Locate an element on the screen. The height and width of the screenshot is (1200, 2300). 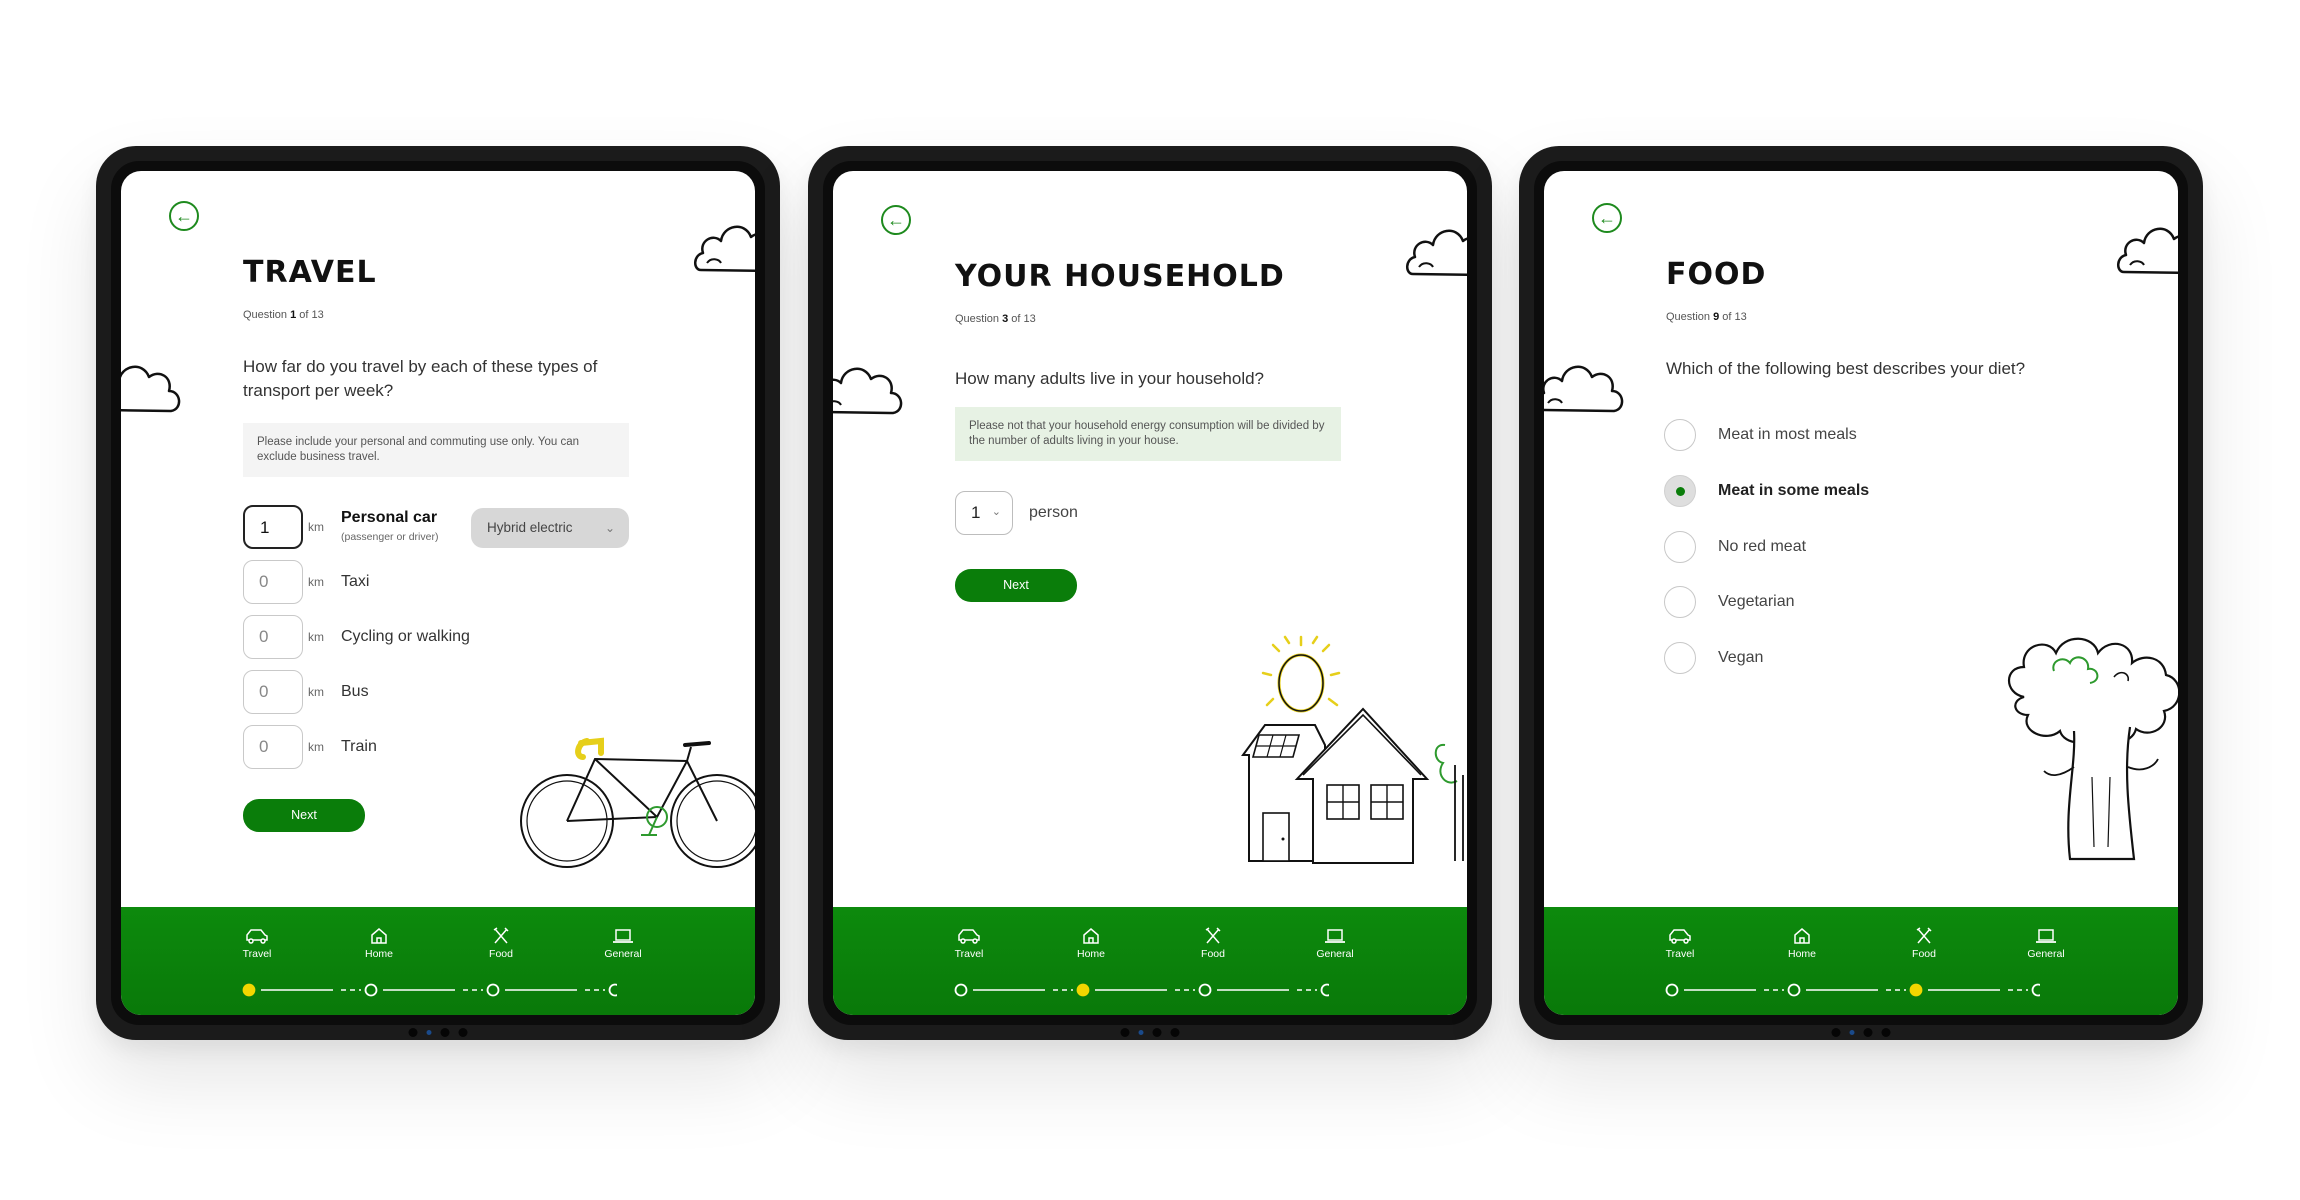
diet-option: Vegetarian is located at coordinates (1729, 602).